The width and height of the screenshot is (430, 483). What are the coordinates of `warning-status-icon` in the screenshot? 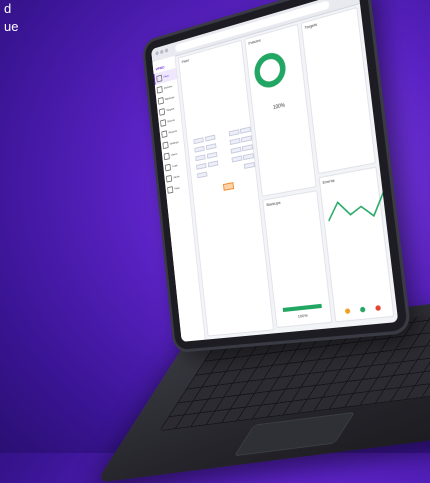 It's located at (348, 311).